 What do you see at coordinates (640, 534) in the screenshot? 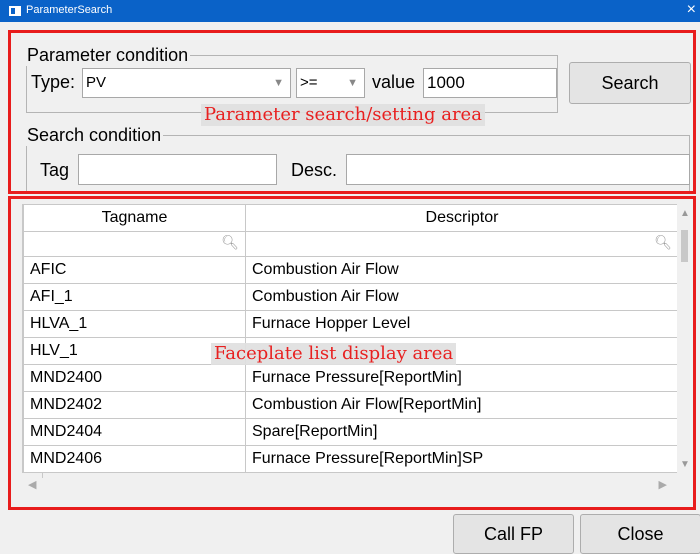
I see `close-button: Close` at bounding box center [640, 534].